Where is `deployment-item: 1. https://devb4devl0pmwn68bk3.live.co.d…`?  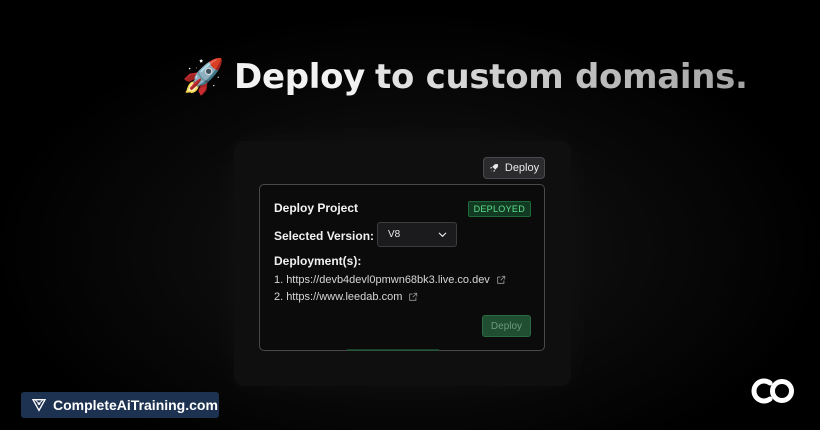 deployment-item: 1. https://devb4devl0pmwn68bk3.live.co.d… is located at coordinates (390, 280).